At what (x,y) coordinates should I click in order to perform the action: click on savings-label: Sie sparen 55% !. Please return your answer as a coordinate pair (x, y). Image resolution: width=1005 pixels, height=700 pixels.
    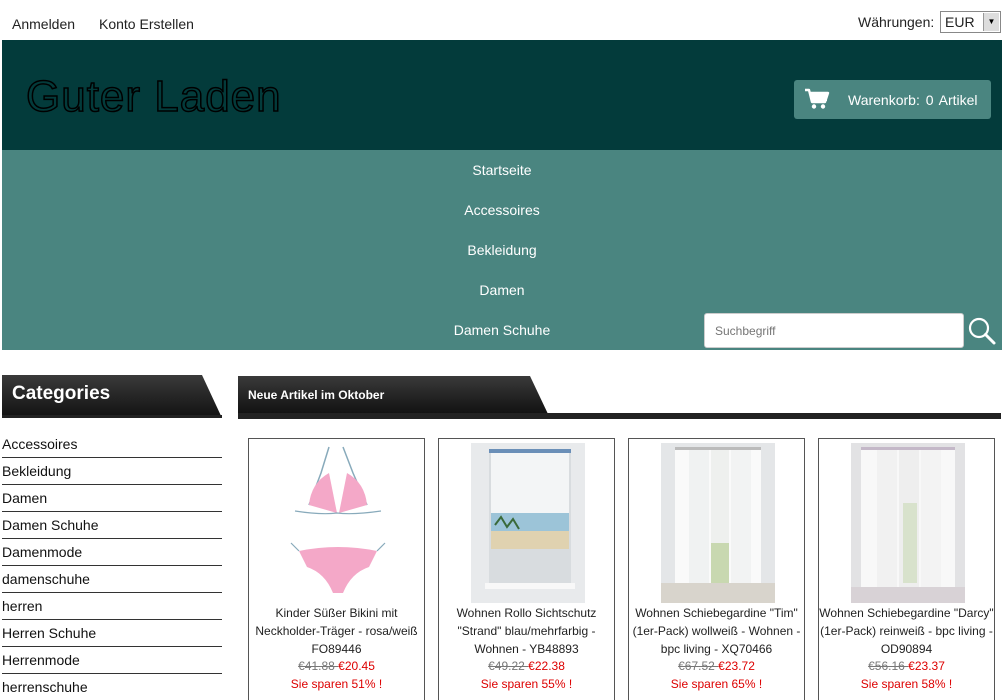
    Looking at the image, I should click on (526, 684).